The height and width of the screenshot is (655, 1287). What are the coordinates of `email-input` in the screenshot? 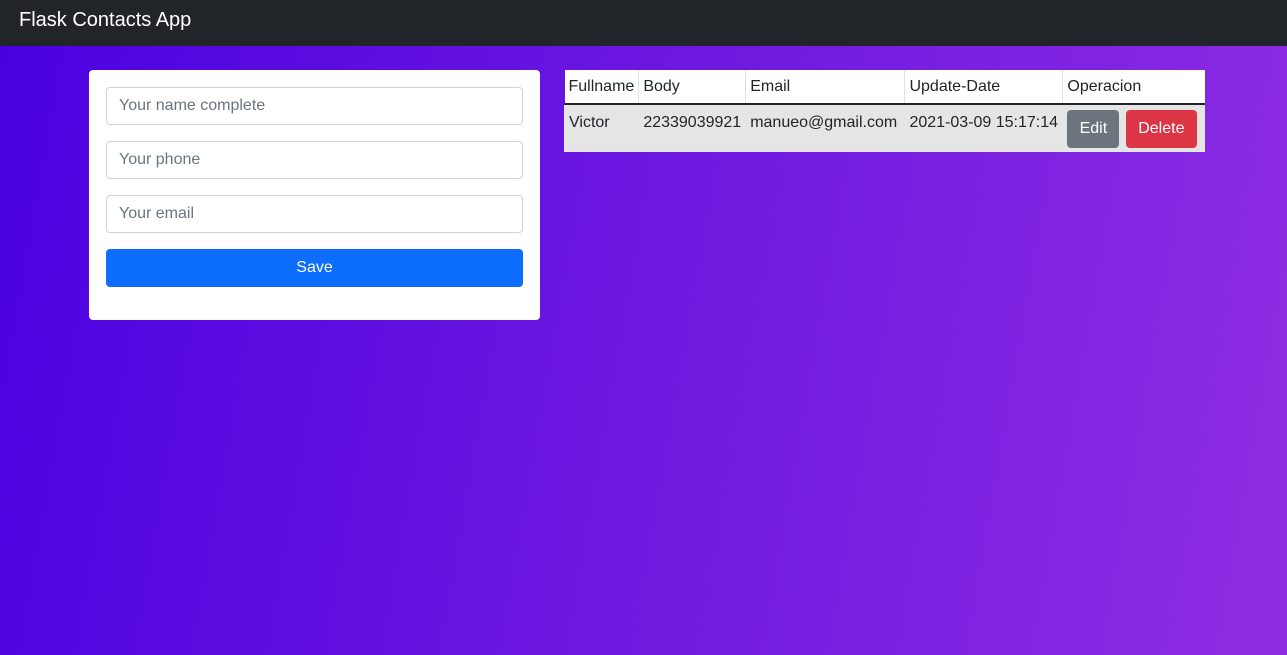 It's located at (314, 214).